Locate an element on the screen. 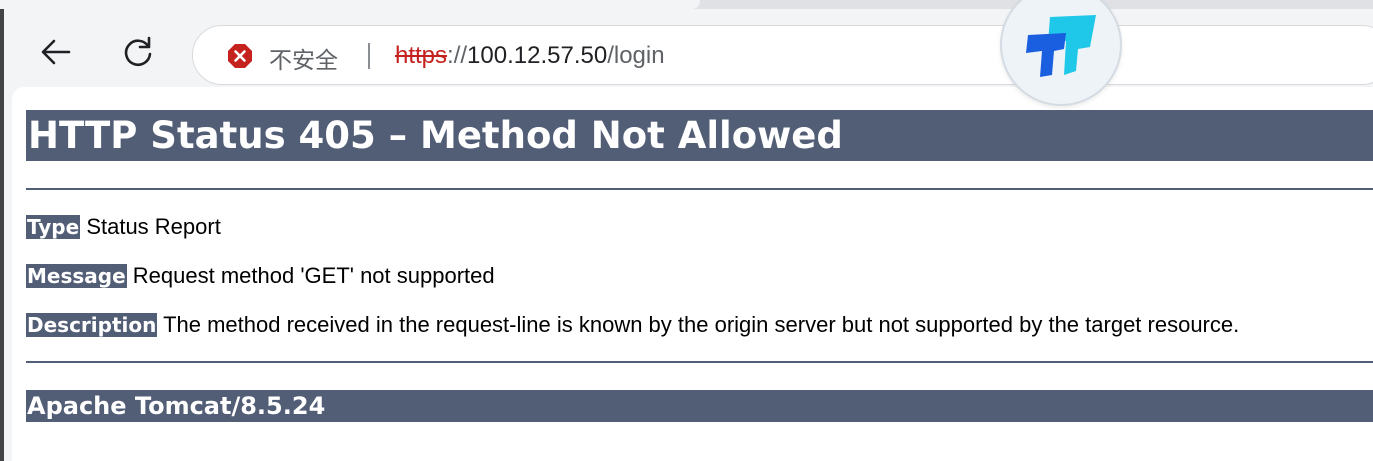 This screenshot has width=1373, height=461. arrow-left-icon is located at coordinates (56, 52).